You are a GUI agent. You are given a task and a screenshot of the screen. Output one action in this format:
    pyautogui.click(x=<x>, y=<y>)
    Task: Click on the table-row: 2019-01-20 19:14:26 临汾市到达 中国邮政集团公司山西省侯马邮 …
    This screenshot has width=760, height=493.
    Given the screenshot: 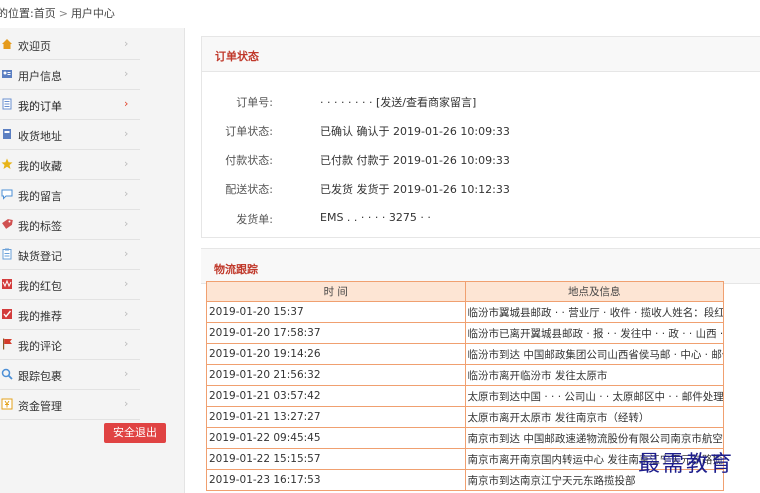 What is the action you would take?
    pyautogui.click(x=465, y=354)
    